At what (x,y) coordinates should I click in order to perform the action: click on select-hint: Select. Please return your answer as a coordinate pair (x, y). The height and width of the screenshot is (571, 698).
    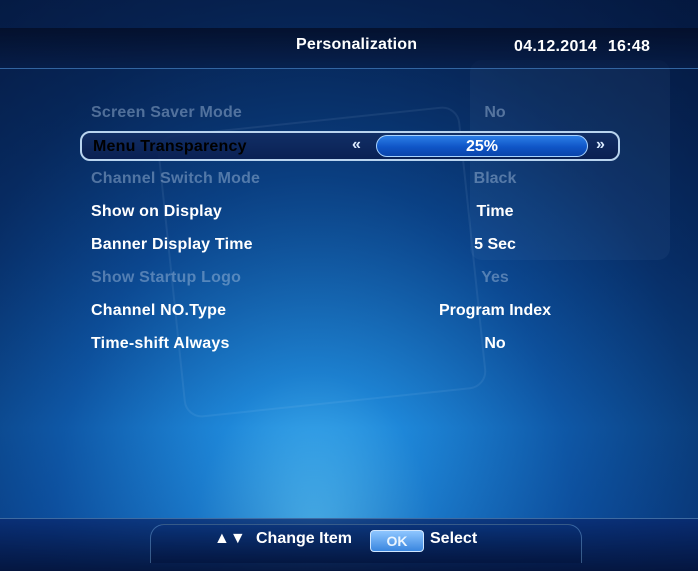
    Looking at the image, I should click on (454, 538).